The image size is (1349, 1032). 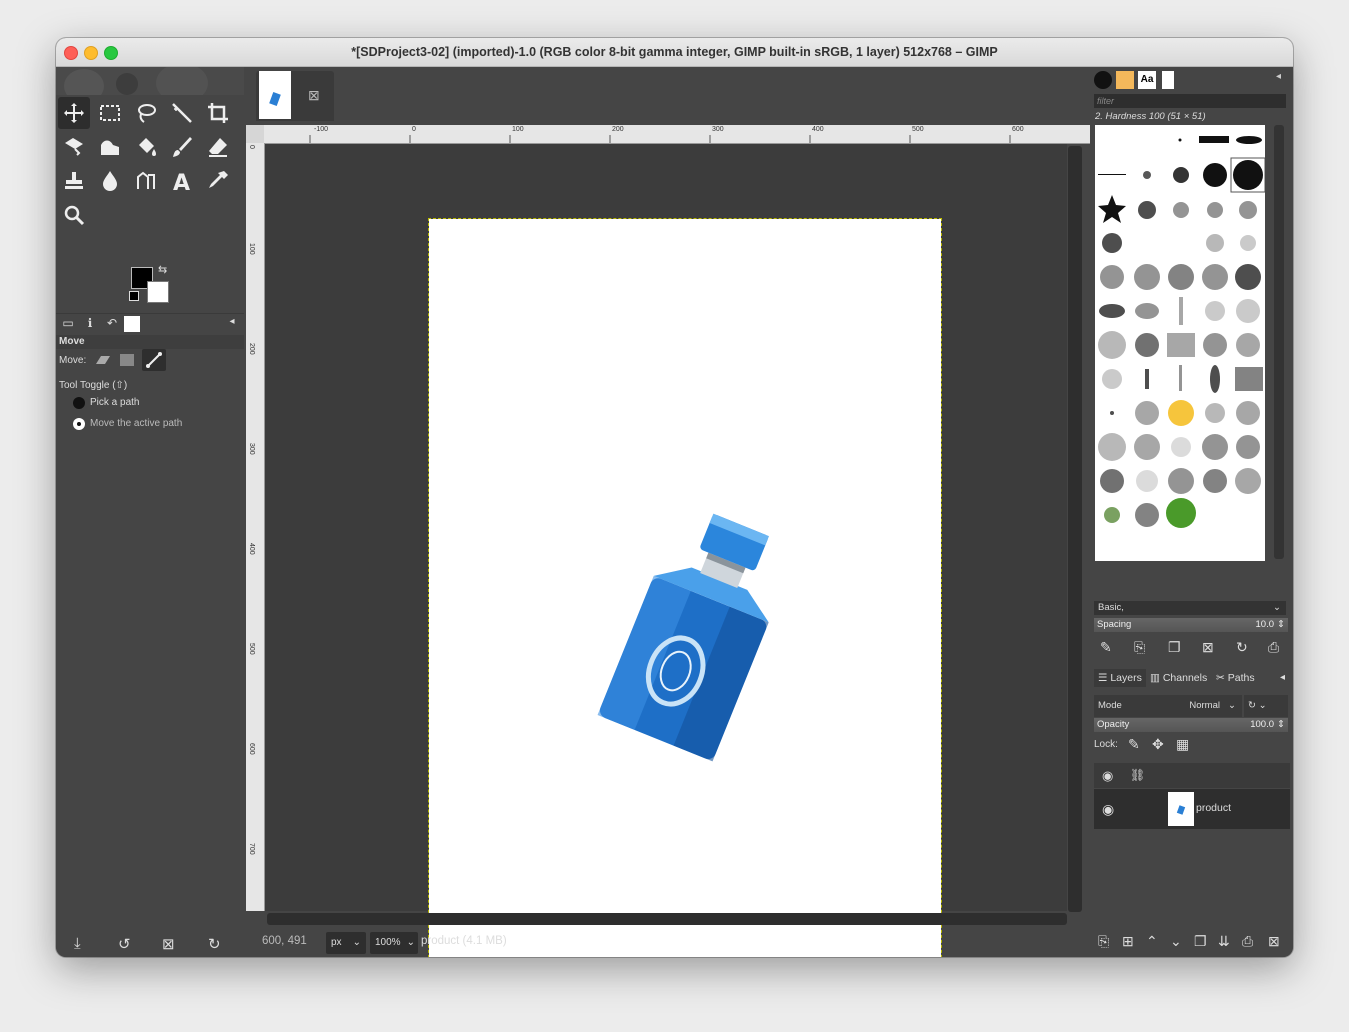 What do you see at coordinates (218, 113) in the screenshot?
I see `crop-tool-icon` at bounding box center [218, 113].